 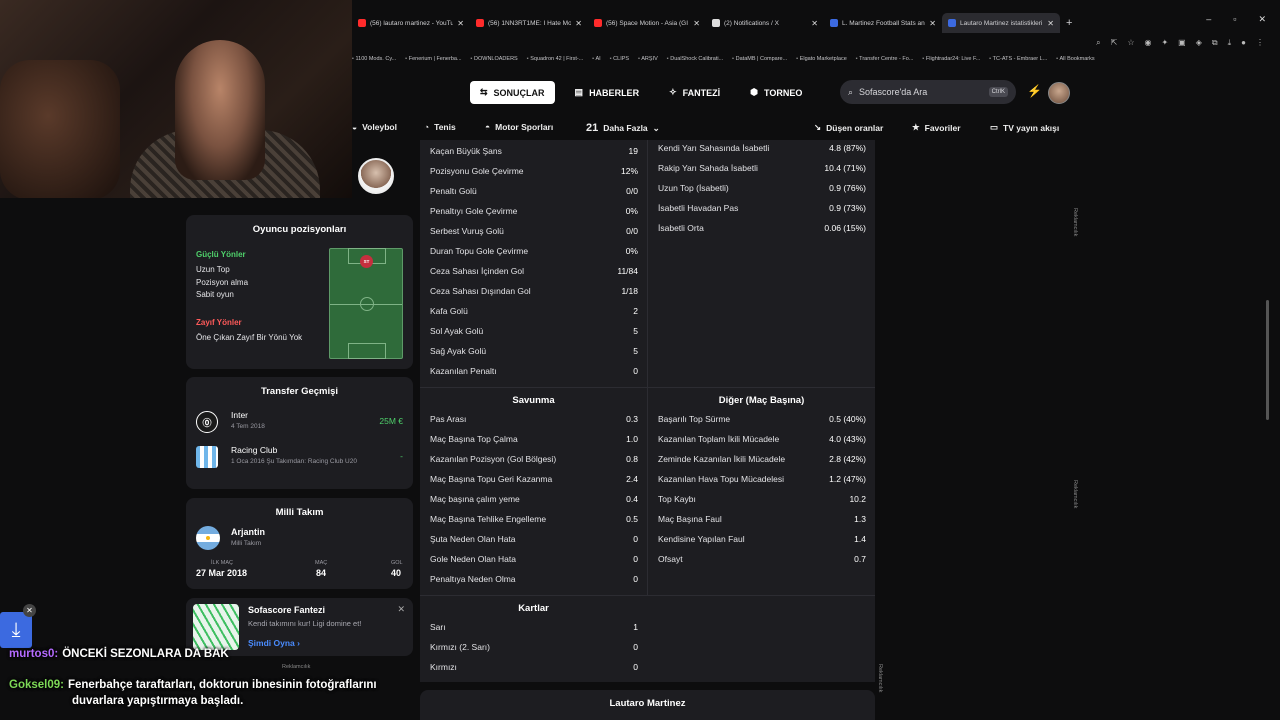 What do you see at coordinates (534, 251) in the screenshot?
I see `stat-row: Duran Topu Gole Çevirme 0%` at bounding box center [534, 251].